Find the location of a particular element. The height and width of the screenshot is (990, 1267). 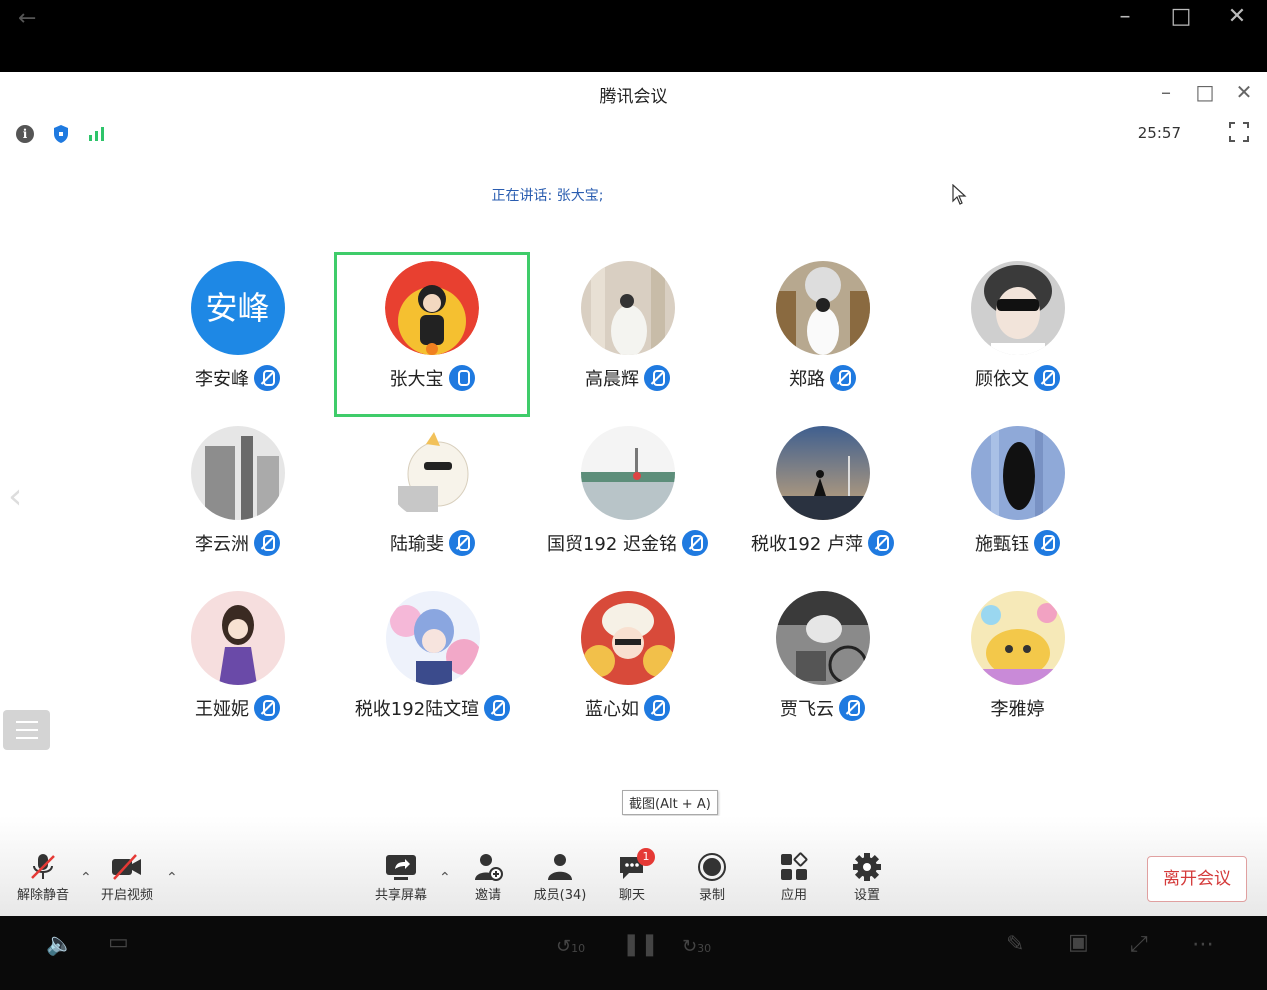

share-screen-button: 共享屏幕 is located at coordinates (401, 877).